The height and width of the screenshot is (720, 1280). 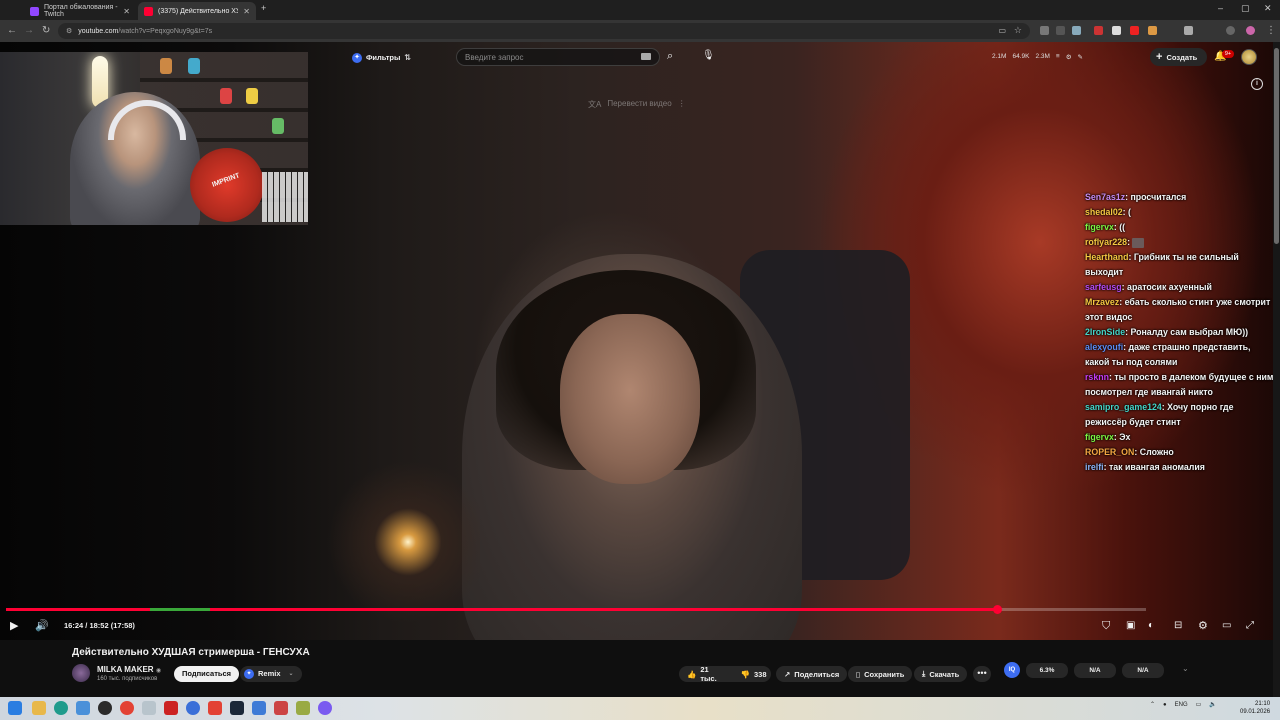 What do you see at coordinates (15, 708) in the screenshot?
I see `start-windows-icon` at bounding box center [15, 708].